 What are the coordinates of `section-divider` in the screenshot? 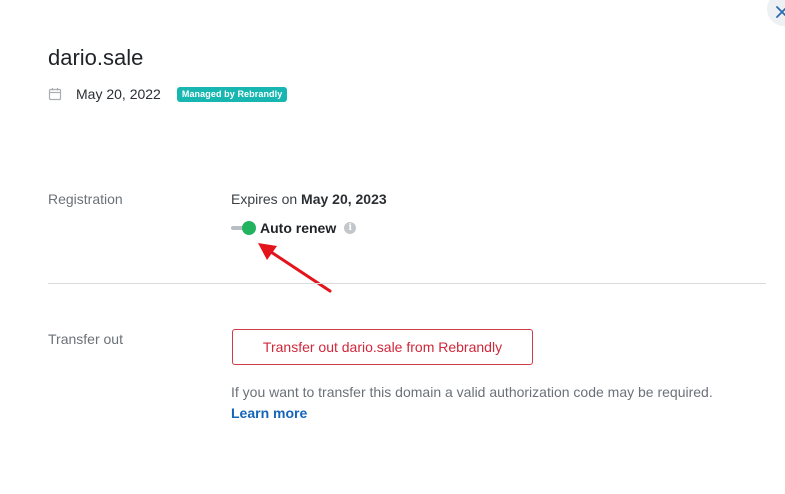 It's located at (407, 283).